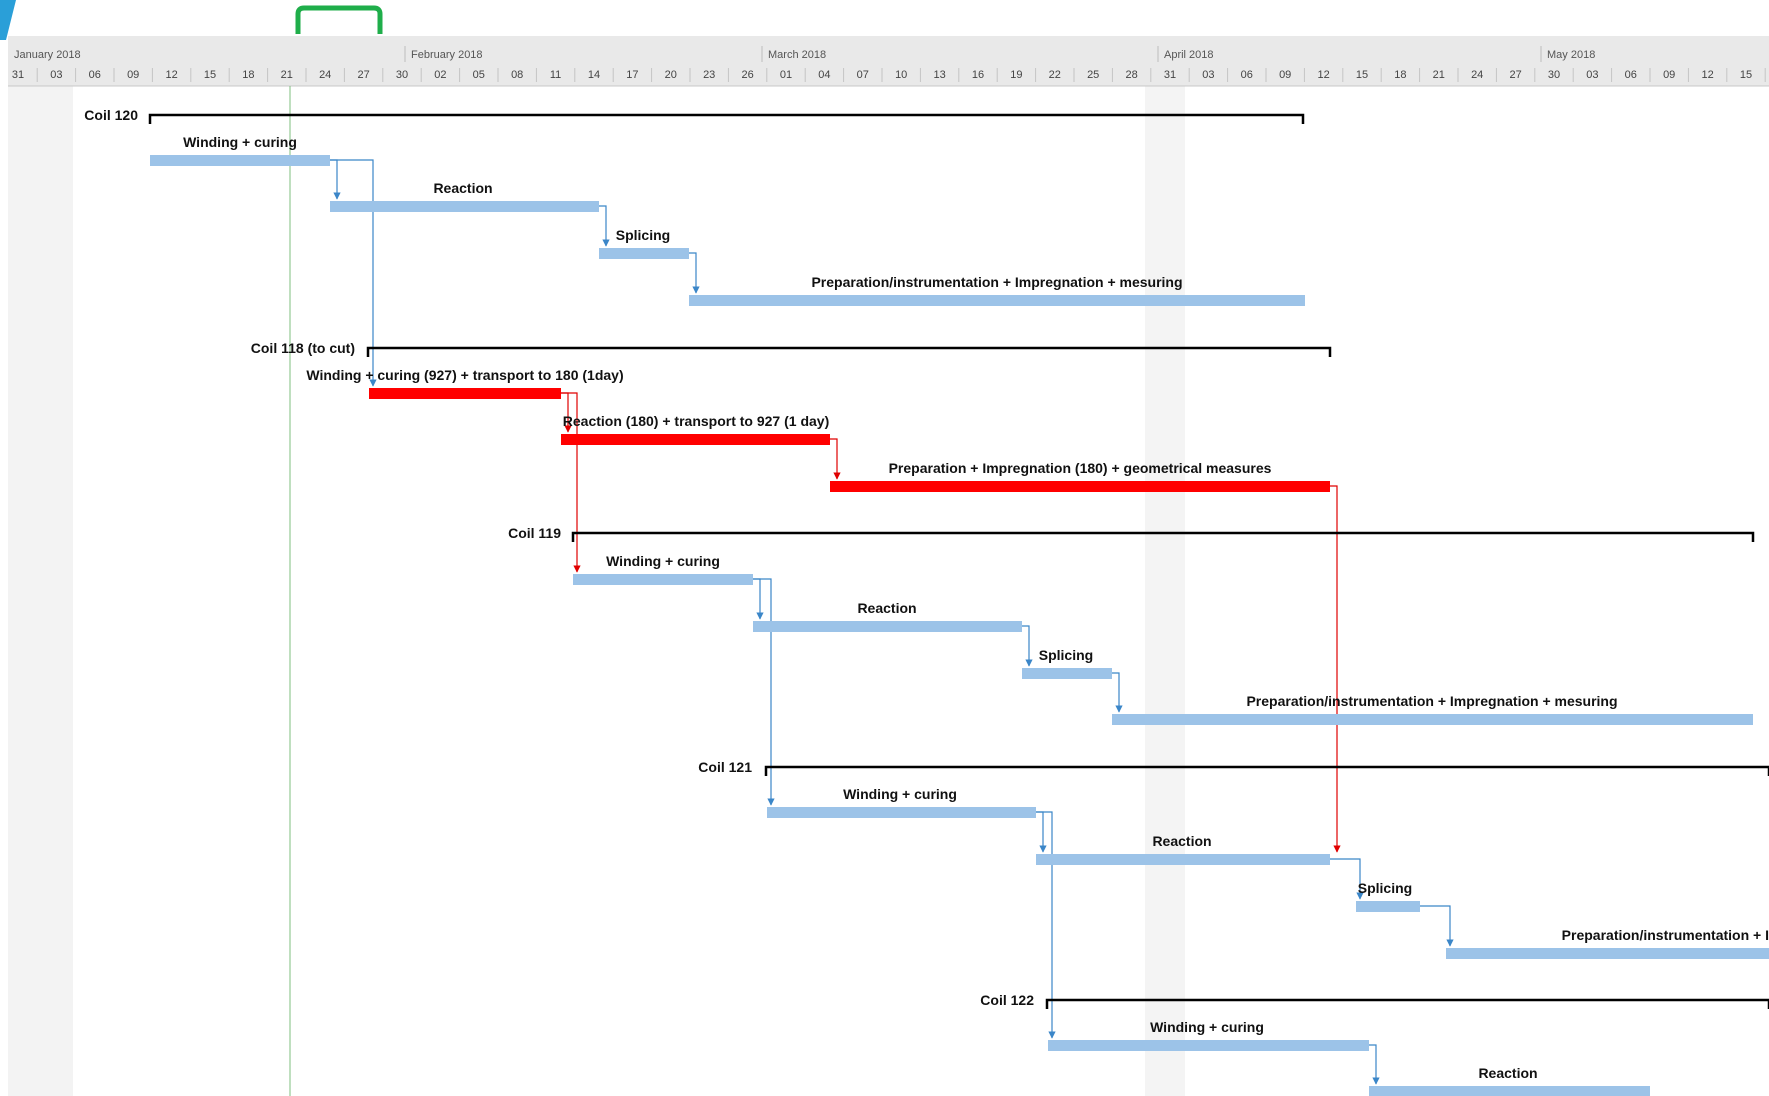  Describe the element at coordinates (555, 75) in the screenshot. I see `day-label: 11` at that location.